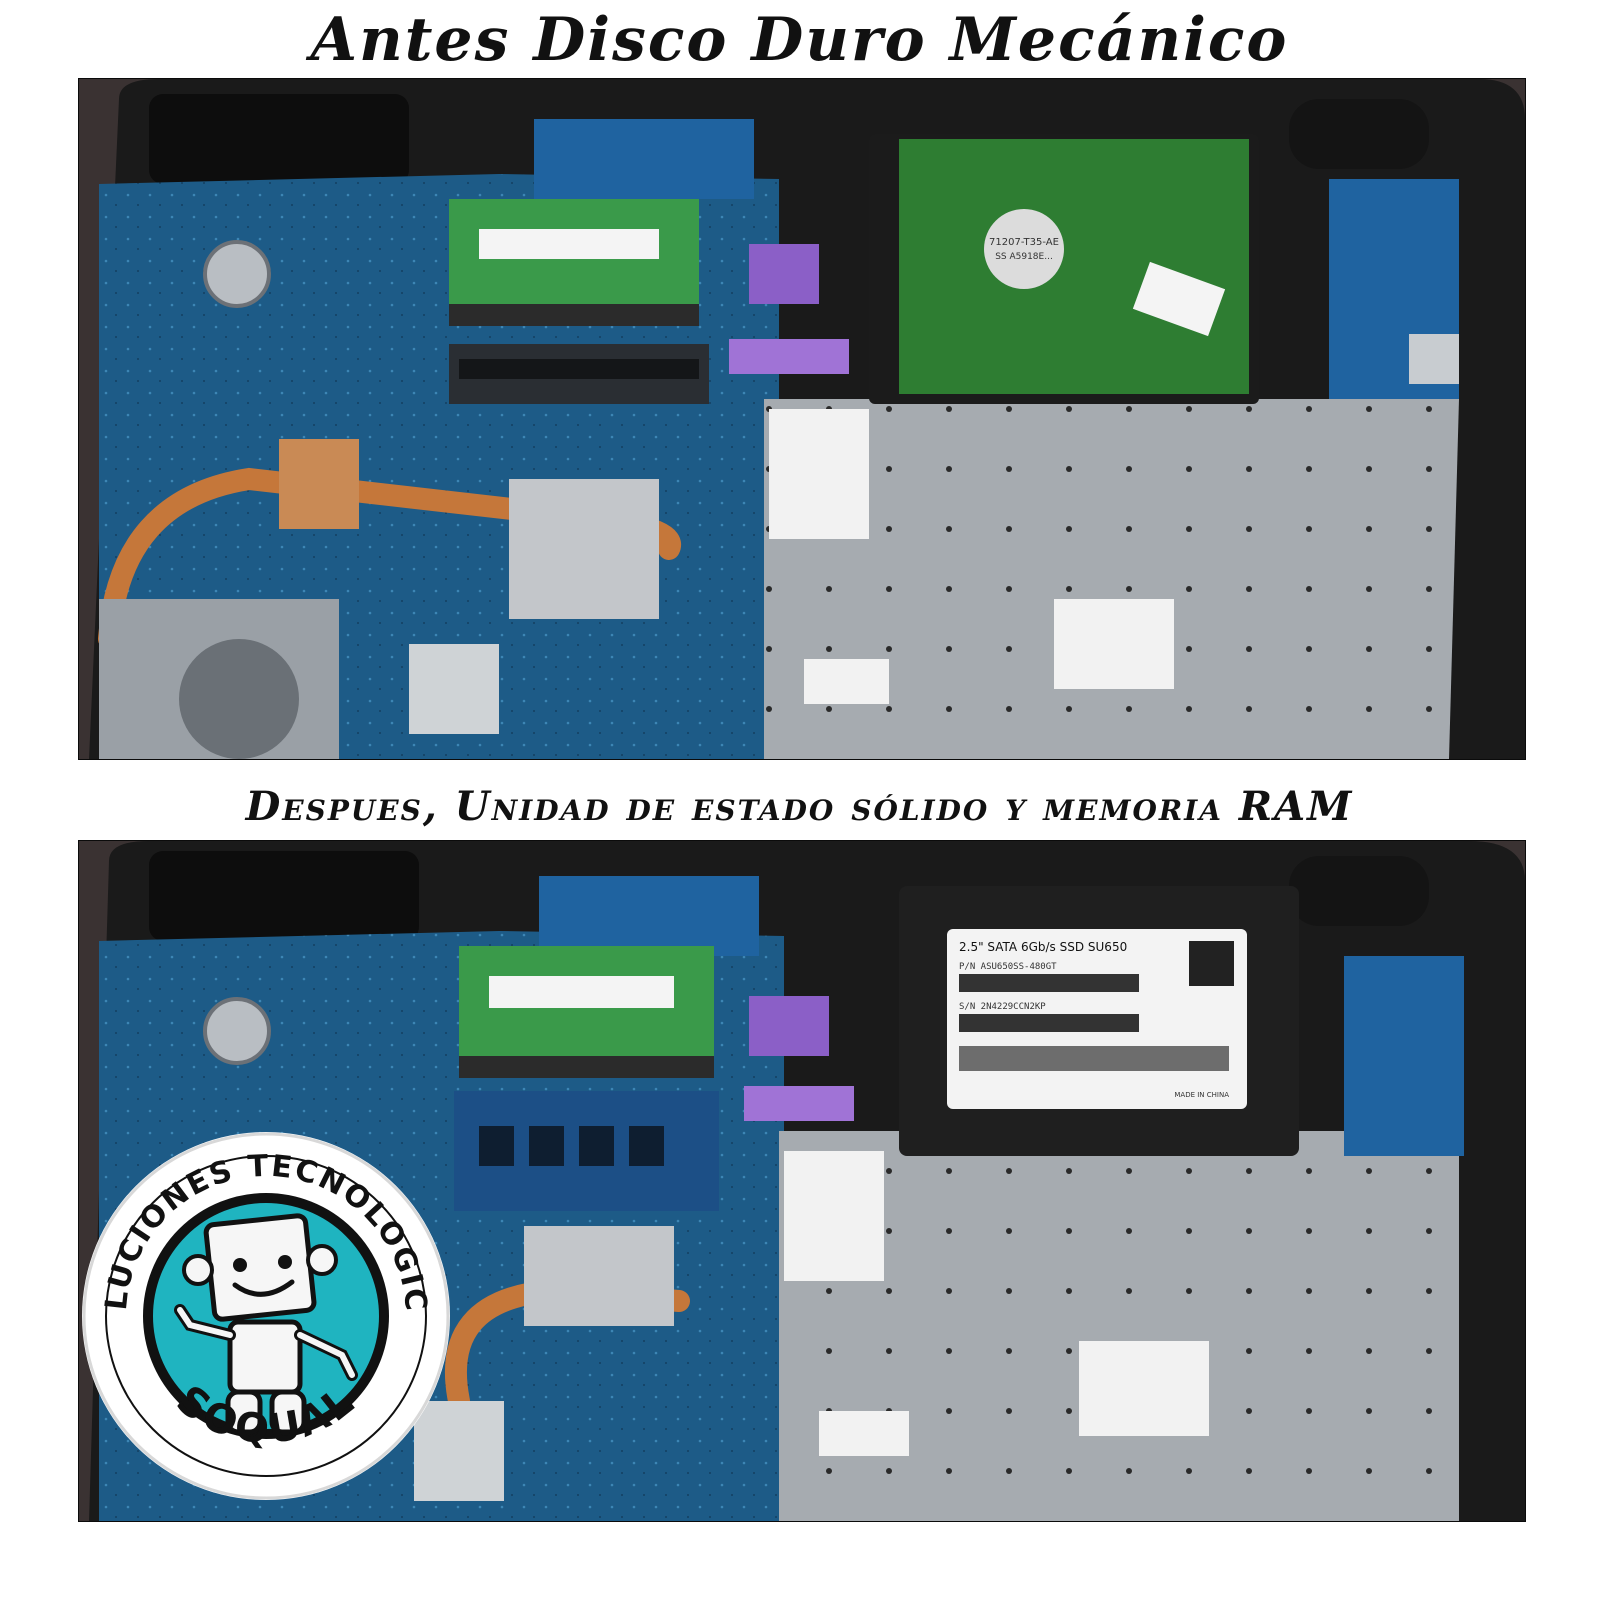 The width and height of the screenshot is (1599, 1599). What do you see at coordinates (799, 40) in the screenshot?
I see `headline-before: Antes Disco Duro Mecánico` at bounding box center [799, 40].